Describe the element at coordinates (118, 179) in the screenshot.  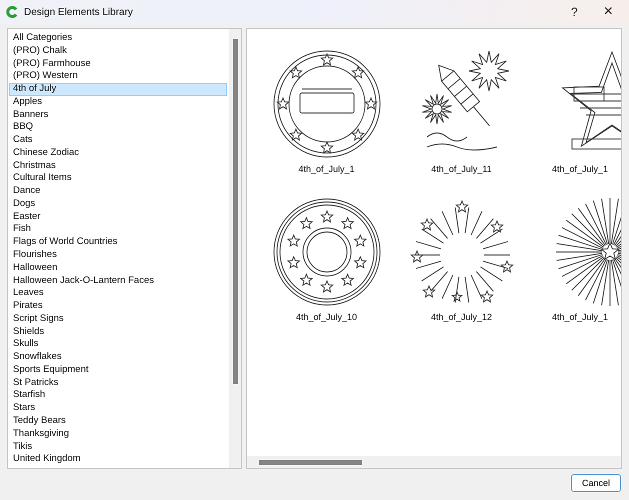
I see `category-item: Cultural Items` at that location.